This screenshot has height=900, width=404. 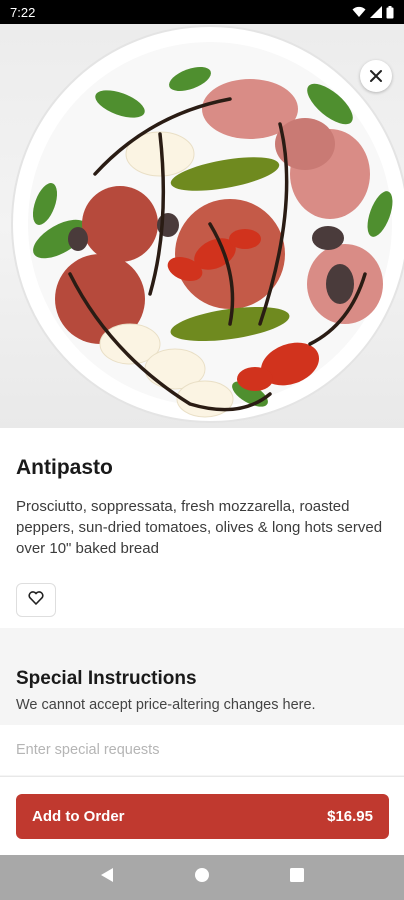 I want to click on recents-button, so click(x=297, y=878).